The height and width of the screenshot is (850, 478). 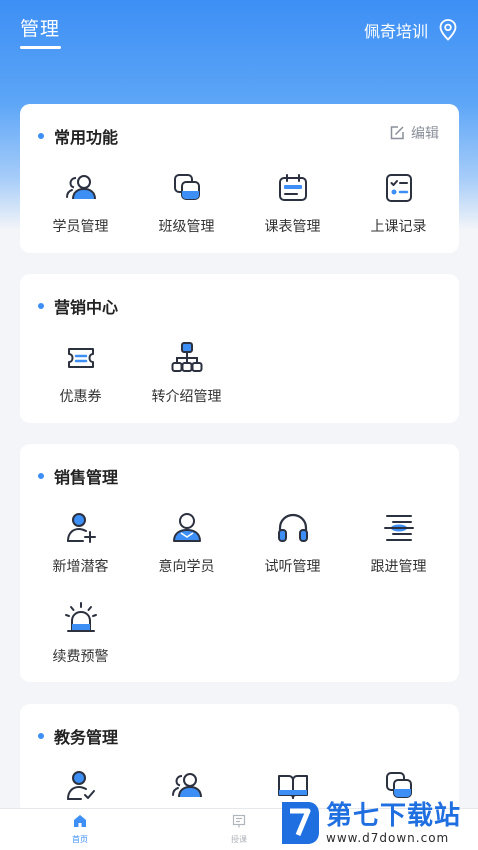 I want to click on coupon-label: 优惠券, so click(x=80, y=397).